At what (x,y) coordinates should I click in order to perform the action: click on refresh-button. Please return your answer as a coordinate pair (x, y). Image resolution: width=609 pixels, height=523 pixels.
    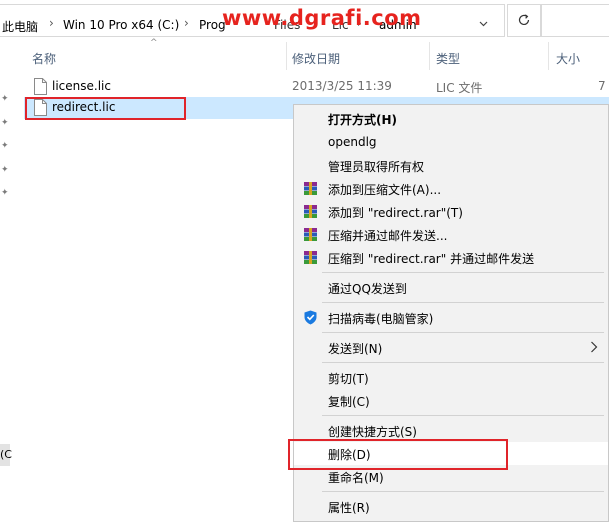
    Looking at the image, I should click on (524, 20).